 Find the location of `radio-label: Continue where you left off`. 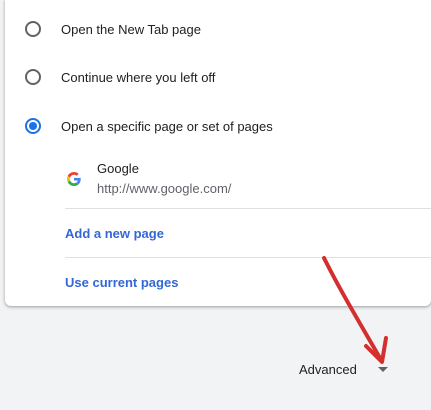

radio-label: Continue where you left off is located at coordinates (138, 77).